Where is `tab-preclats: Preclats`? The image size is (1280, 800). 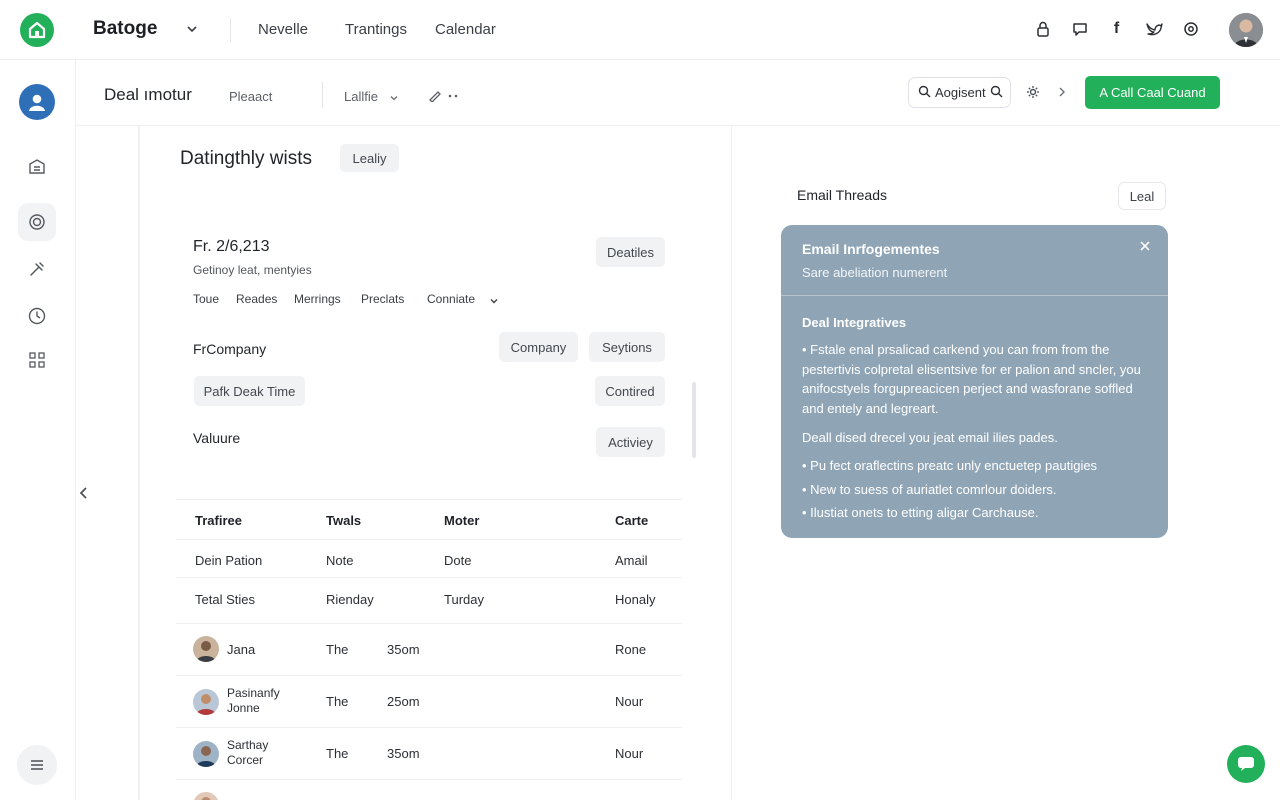
tab-preclats: Preclats is located at coordinates (382, 299).